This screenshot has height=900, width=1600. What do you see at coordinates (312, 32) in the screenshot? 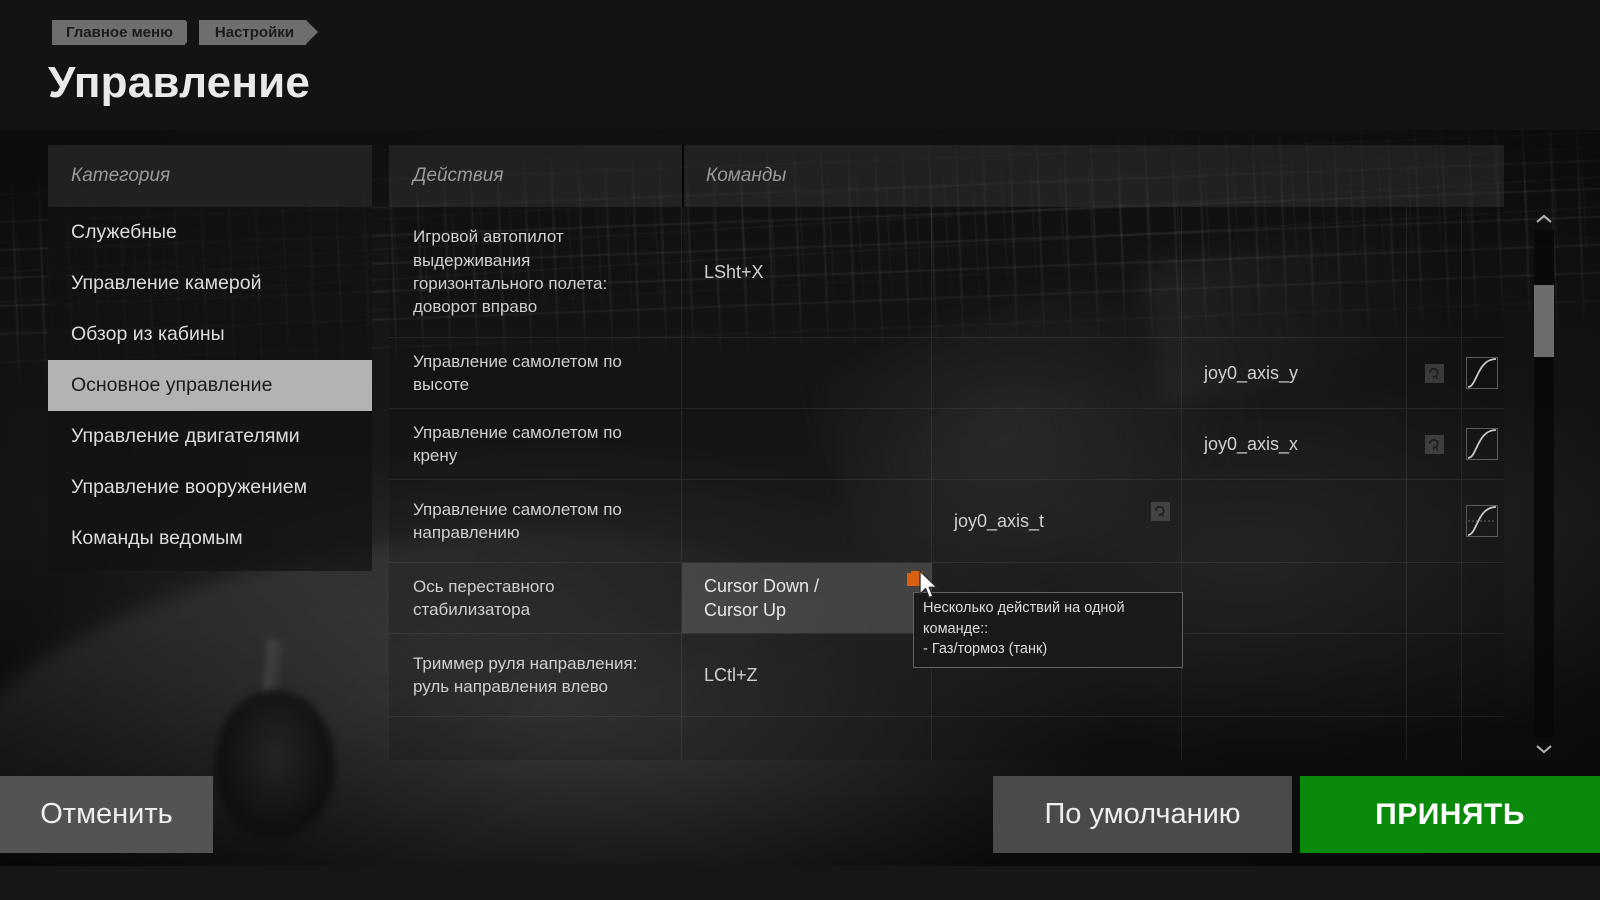
I see `breadcrumb-chevron-icon` at bounding box center [312, 32].